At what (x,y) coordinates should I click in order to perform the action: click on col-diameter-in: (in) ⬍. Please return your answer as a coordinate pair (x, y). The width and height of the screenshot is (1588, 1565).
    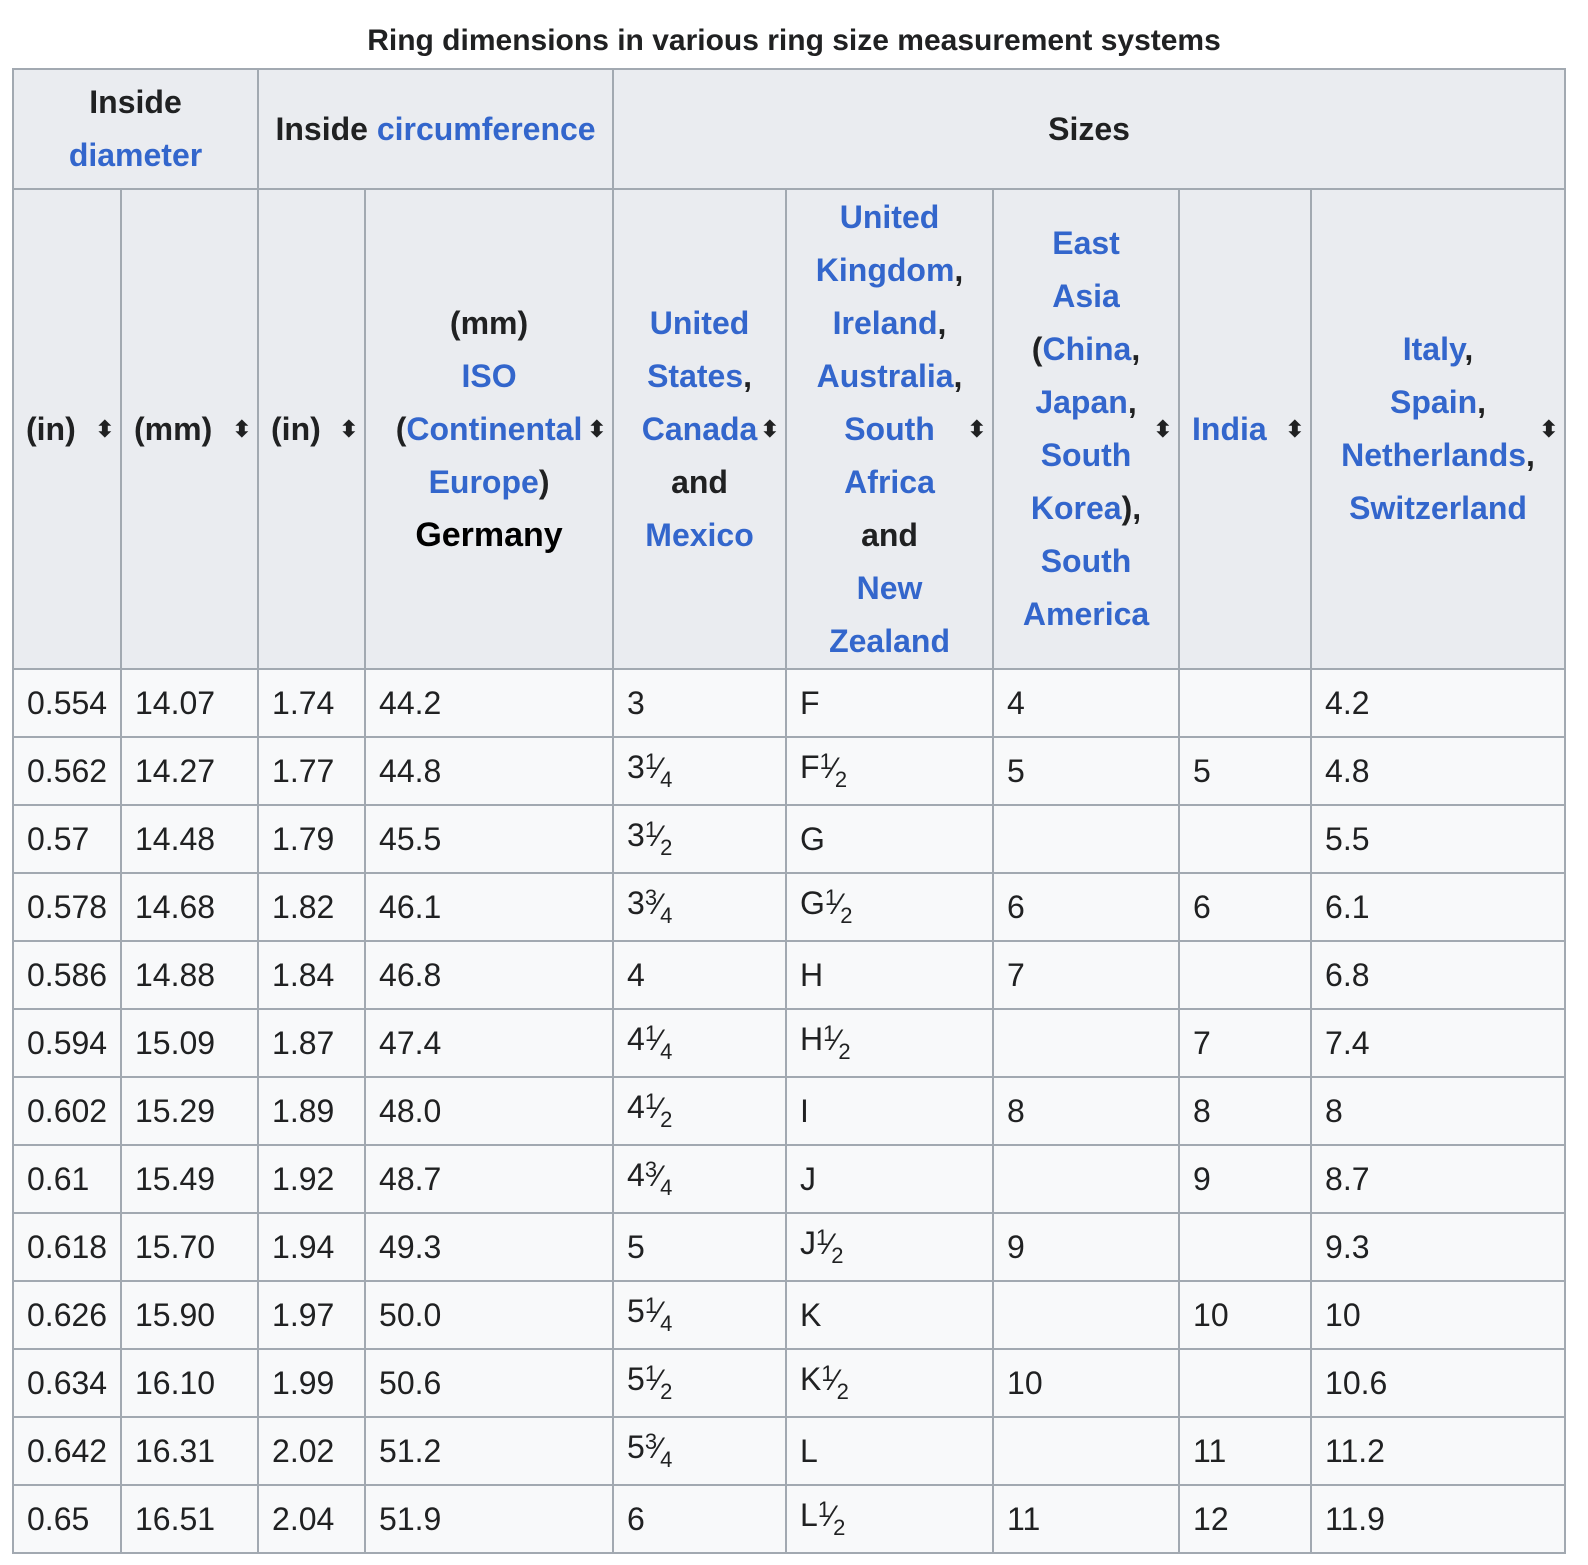
    Looking at the image, I should click on (67, 429).